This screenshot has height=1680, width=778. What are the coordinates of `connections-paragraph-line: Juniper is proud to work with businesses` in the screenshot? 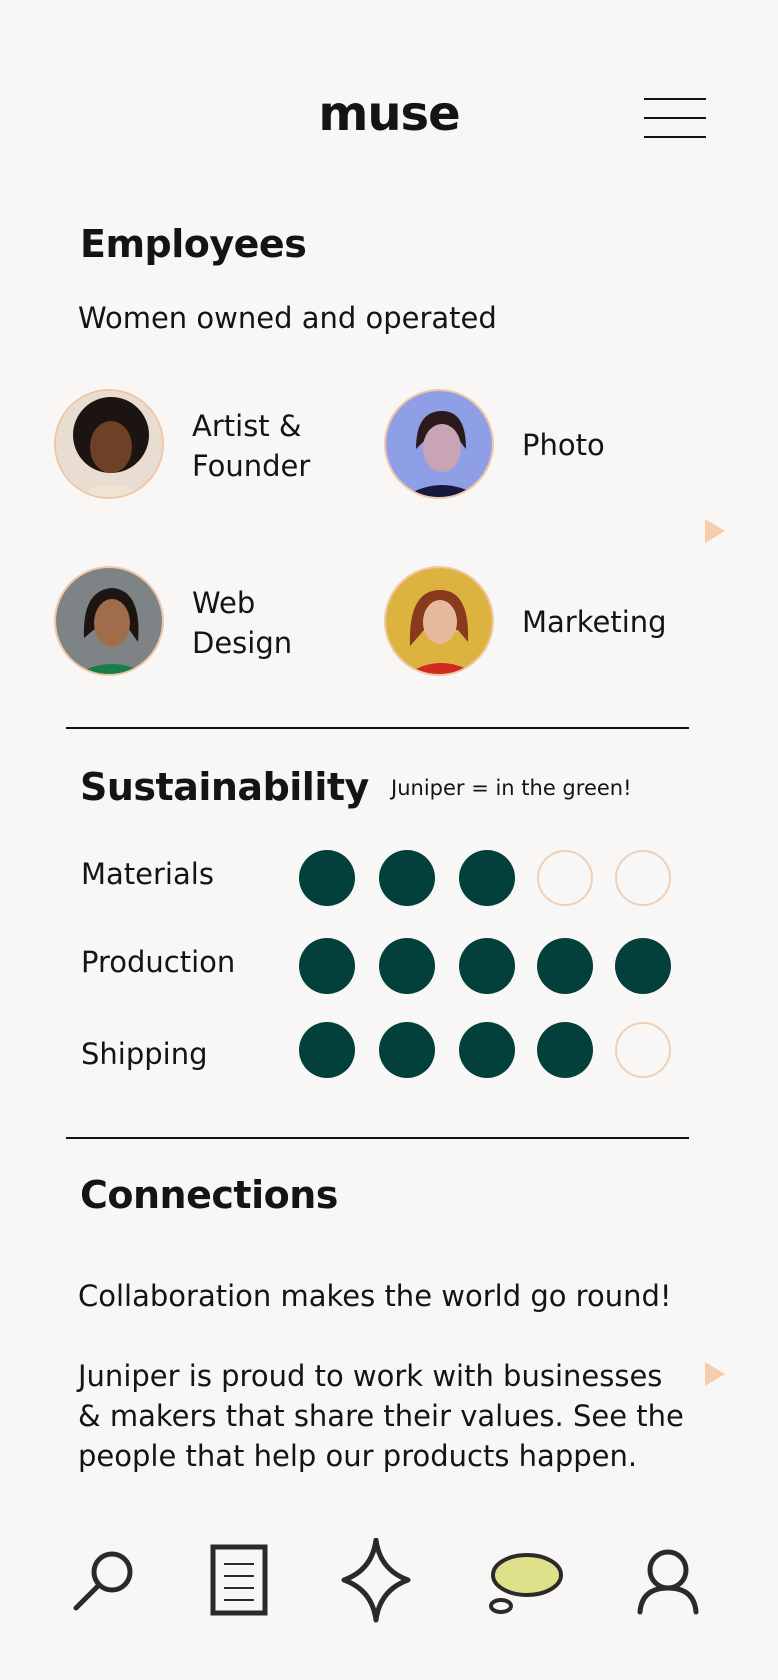 It's located at (370, 1376).